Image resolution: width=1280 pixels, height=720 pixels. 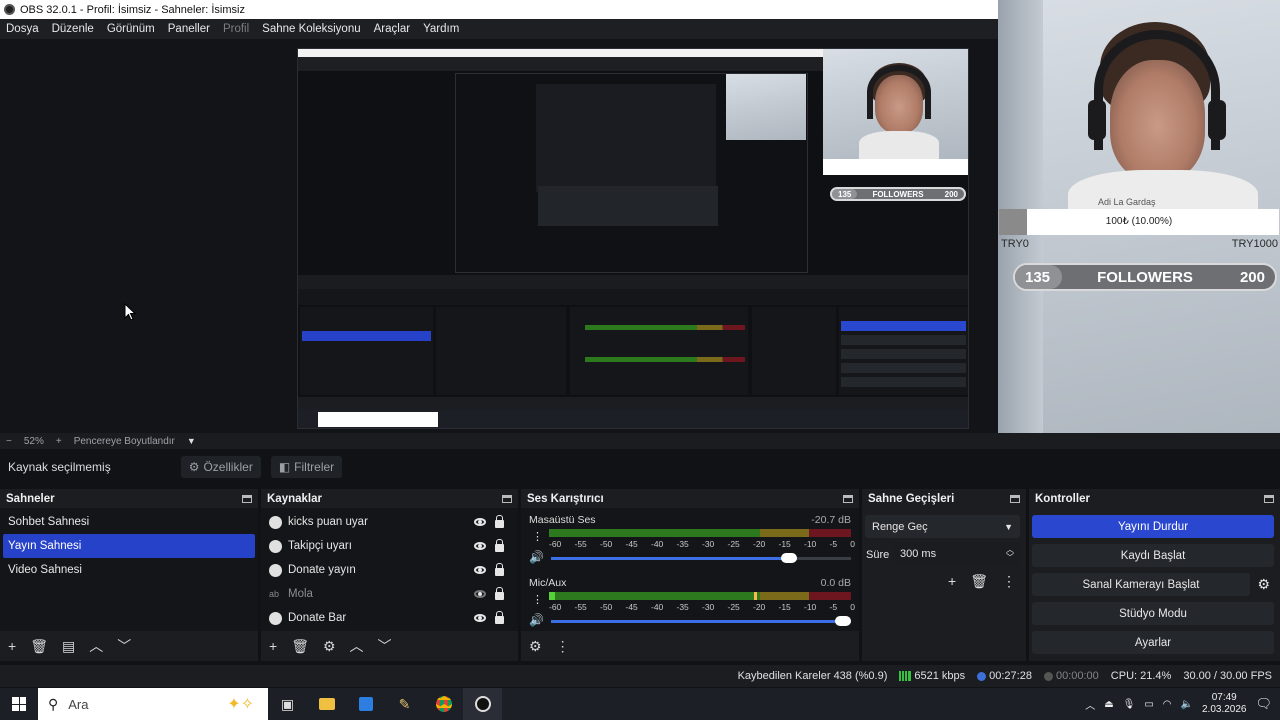 I want to click on menu-paneller: Paneller, so click(x=189, y=29).